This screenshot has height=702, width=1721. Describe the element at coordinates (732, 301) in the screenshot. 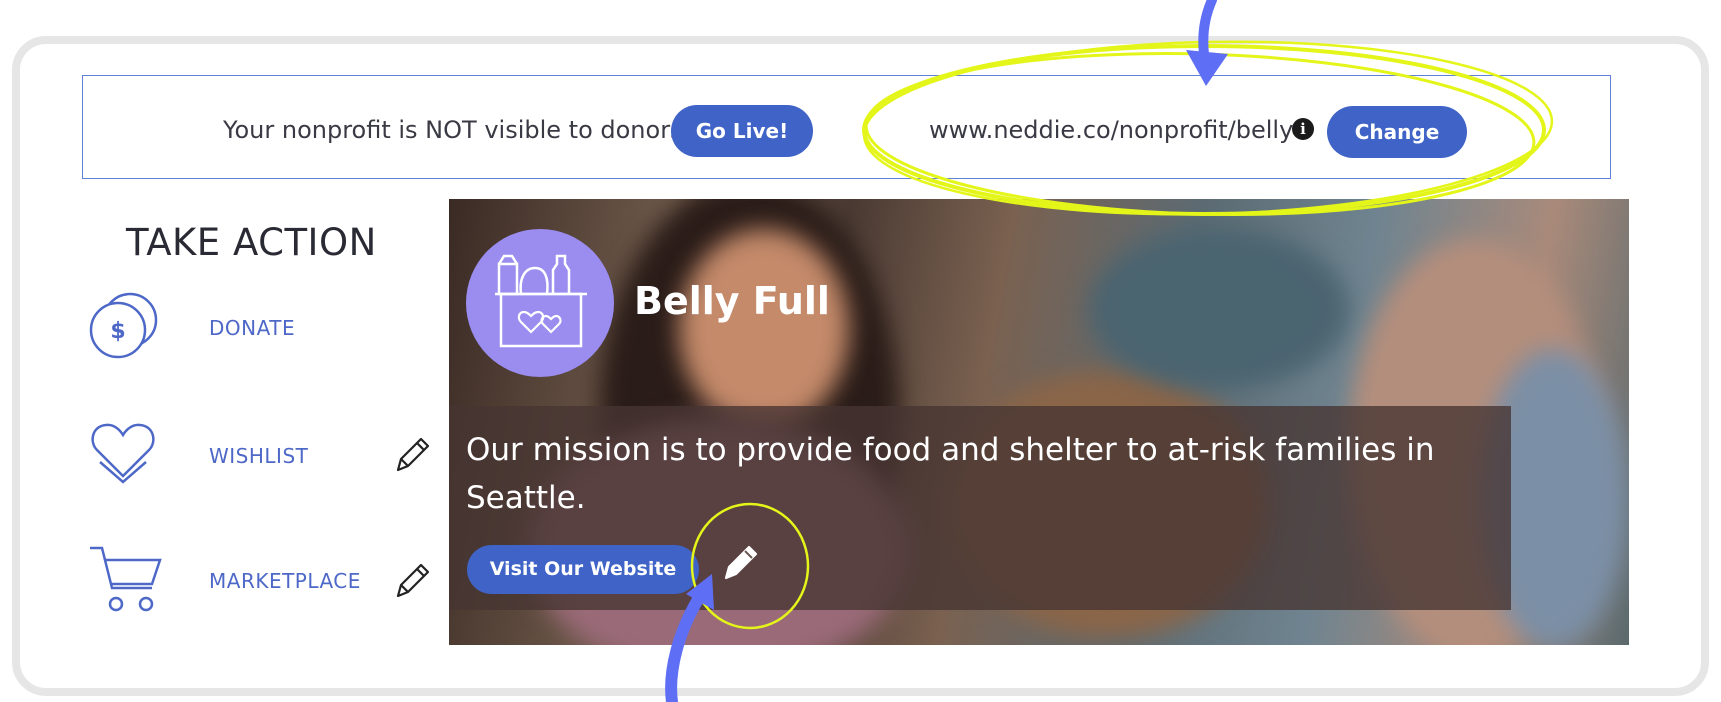

I see `org-name: Belly Full` at that location.